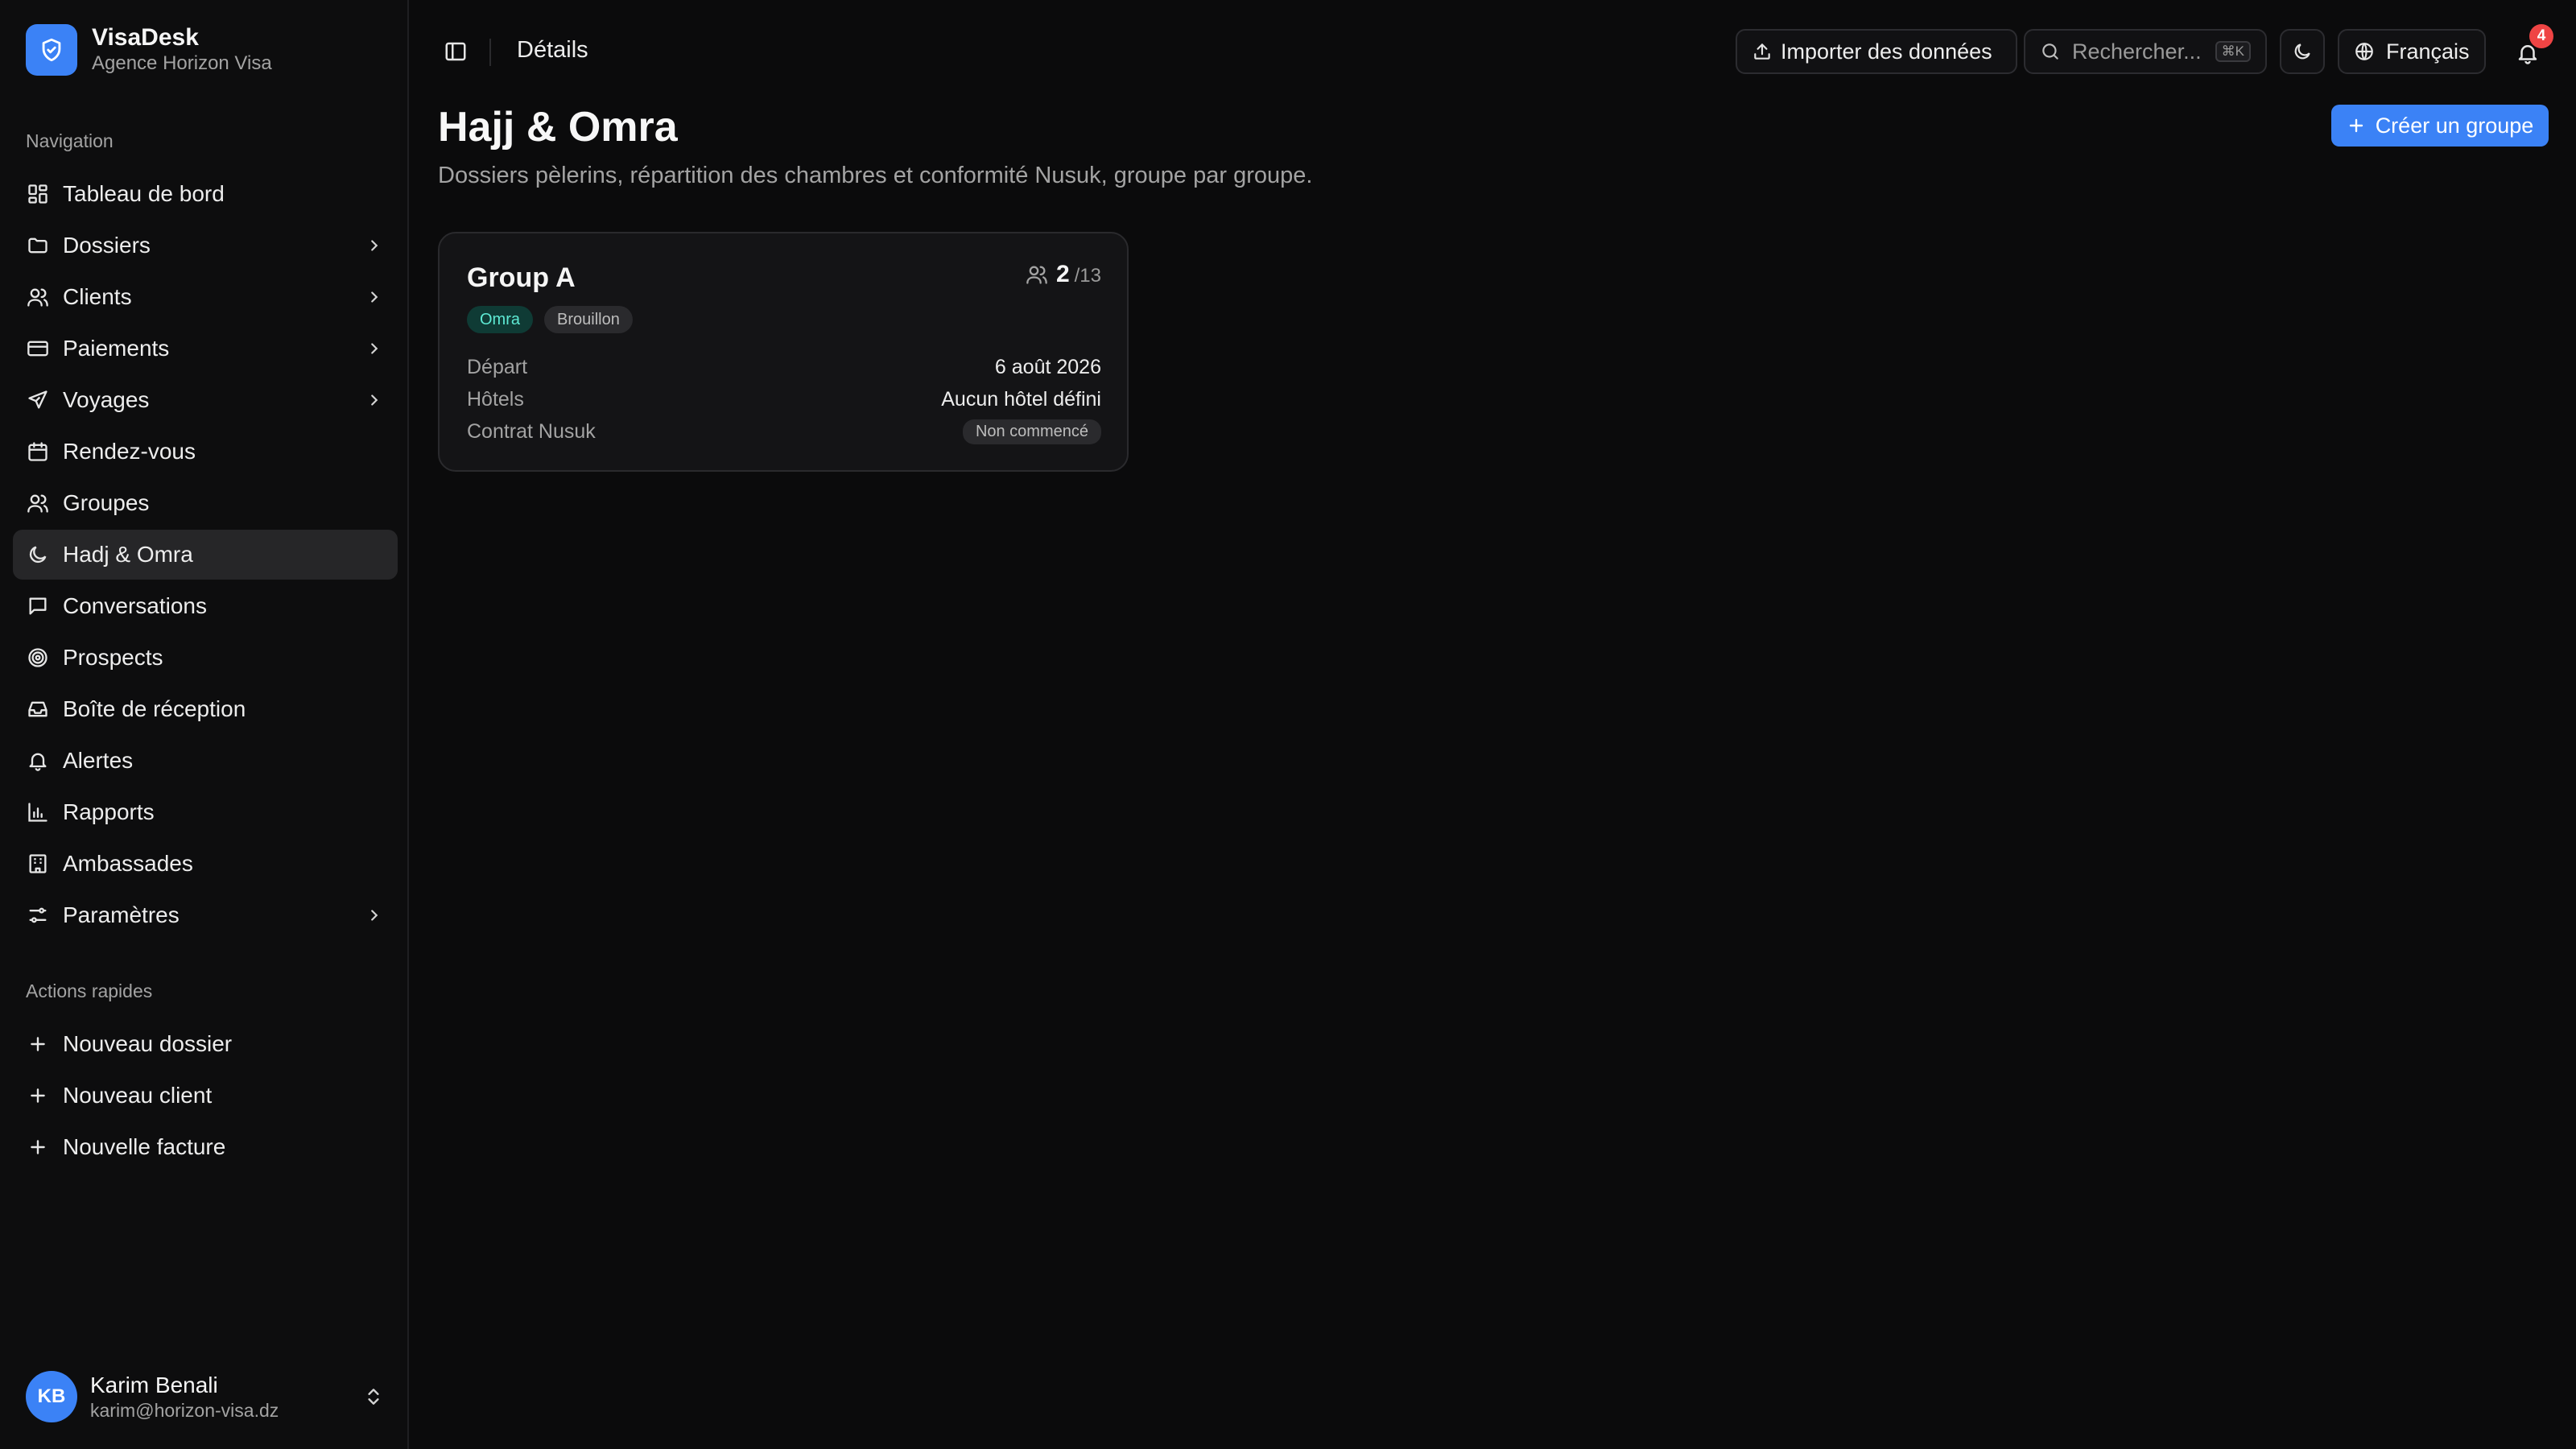  I want to click on sidebar-item-label: Boîte de réception, so click(154, 708).